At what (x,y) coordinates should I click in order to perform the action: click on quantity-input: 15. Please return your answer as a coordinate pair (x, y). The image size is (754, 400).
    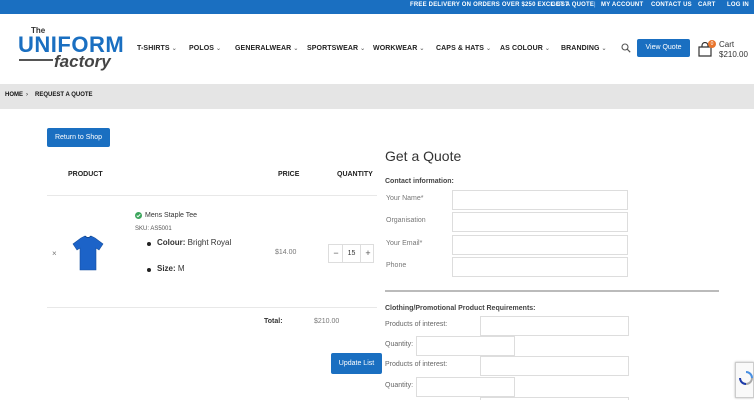
    Looking at the image, I should click on (351, 253).